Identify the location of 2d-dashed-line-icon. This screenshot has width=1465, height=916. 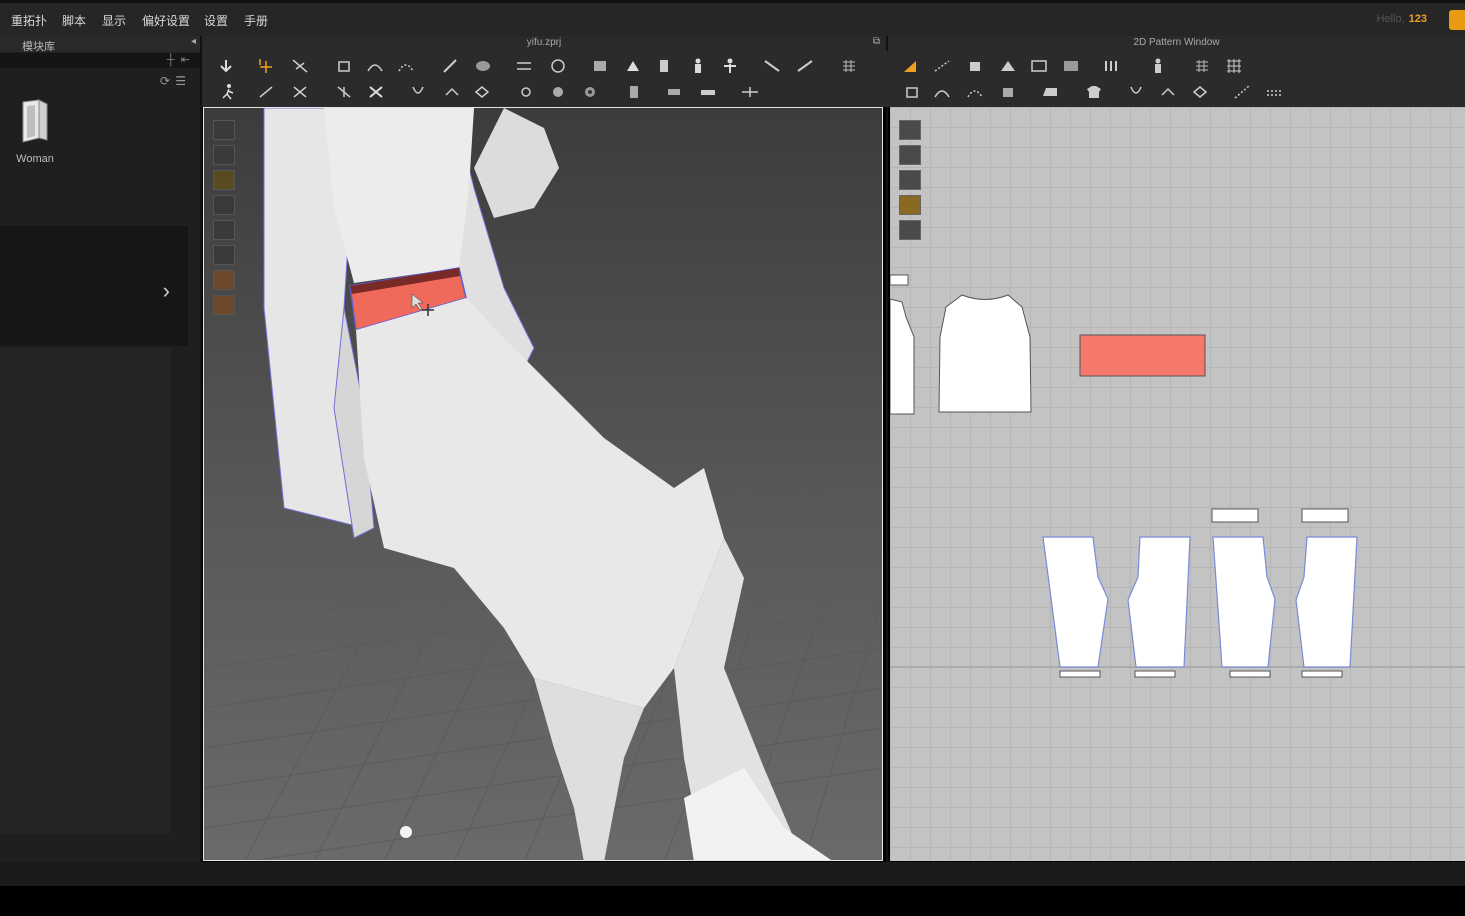
(1275, 92).